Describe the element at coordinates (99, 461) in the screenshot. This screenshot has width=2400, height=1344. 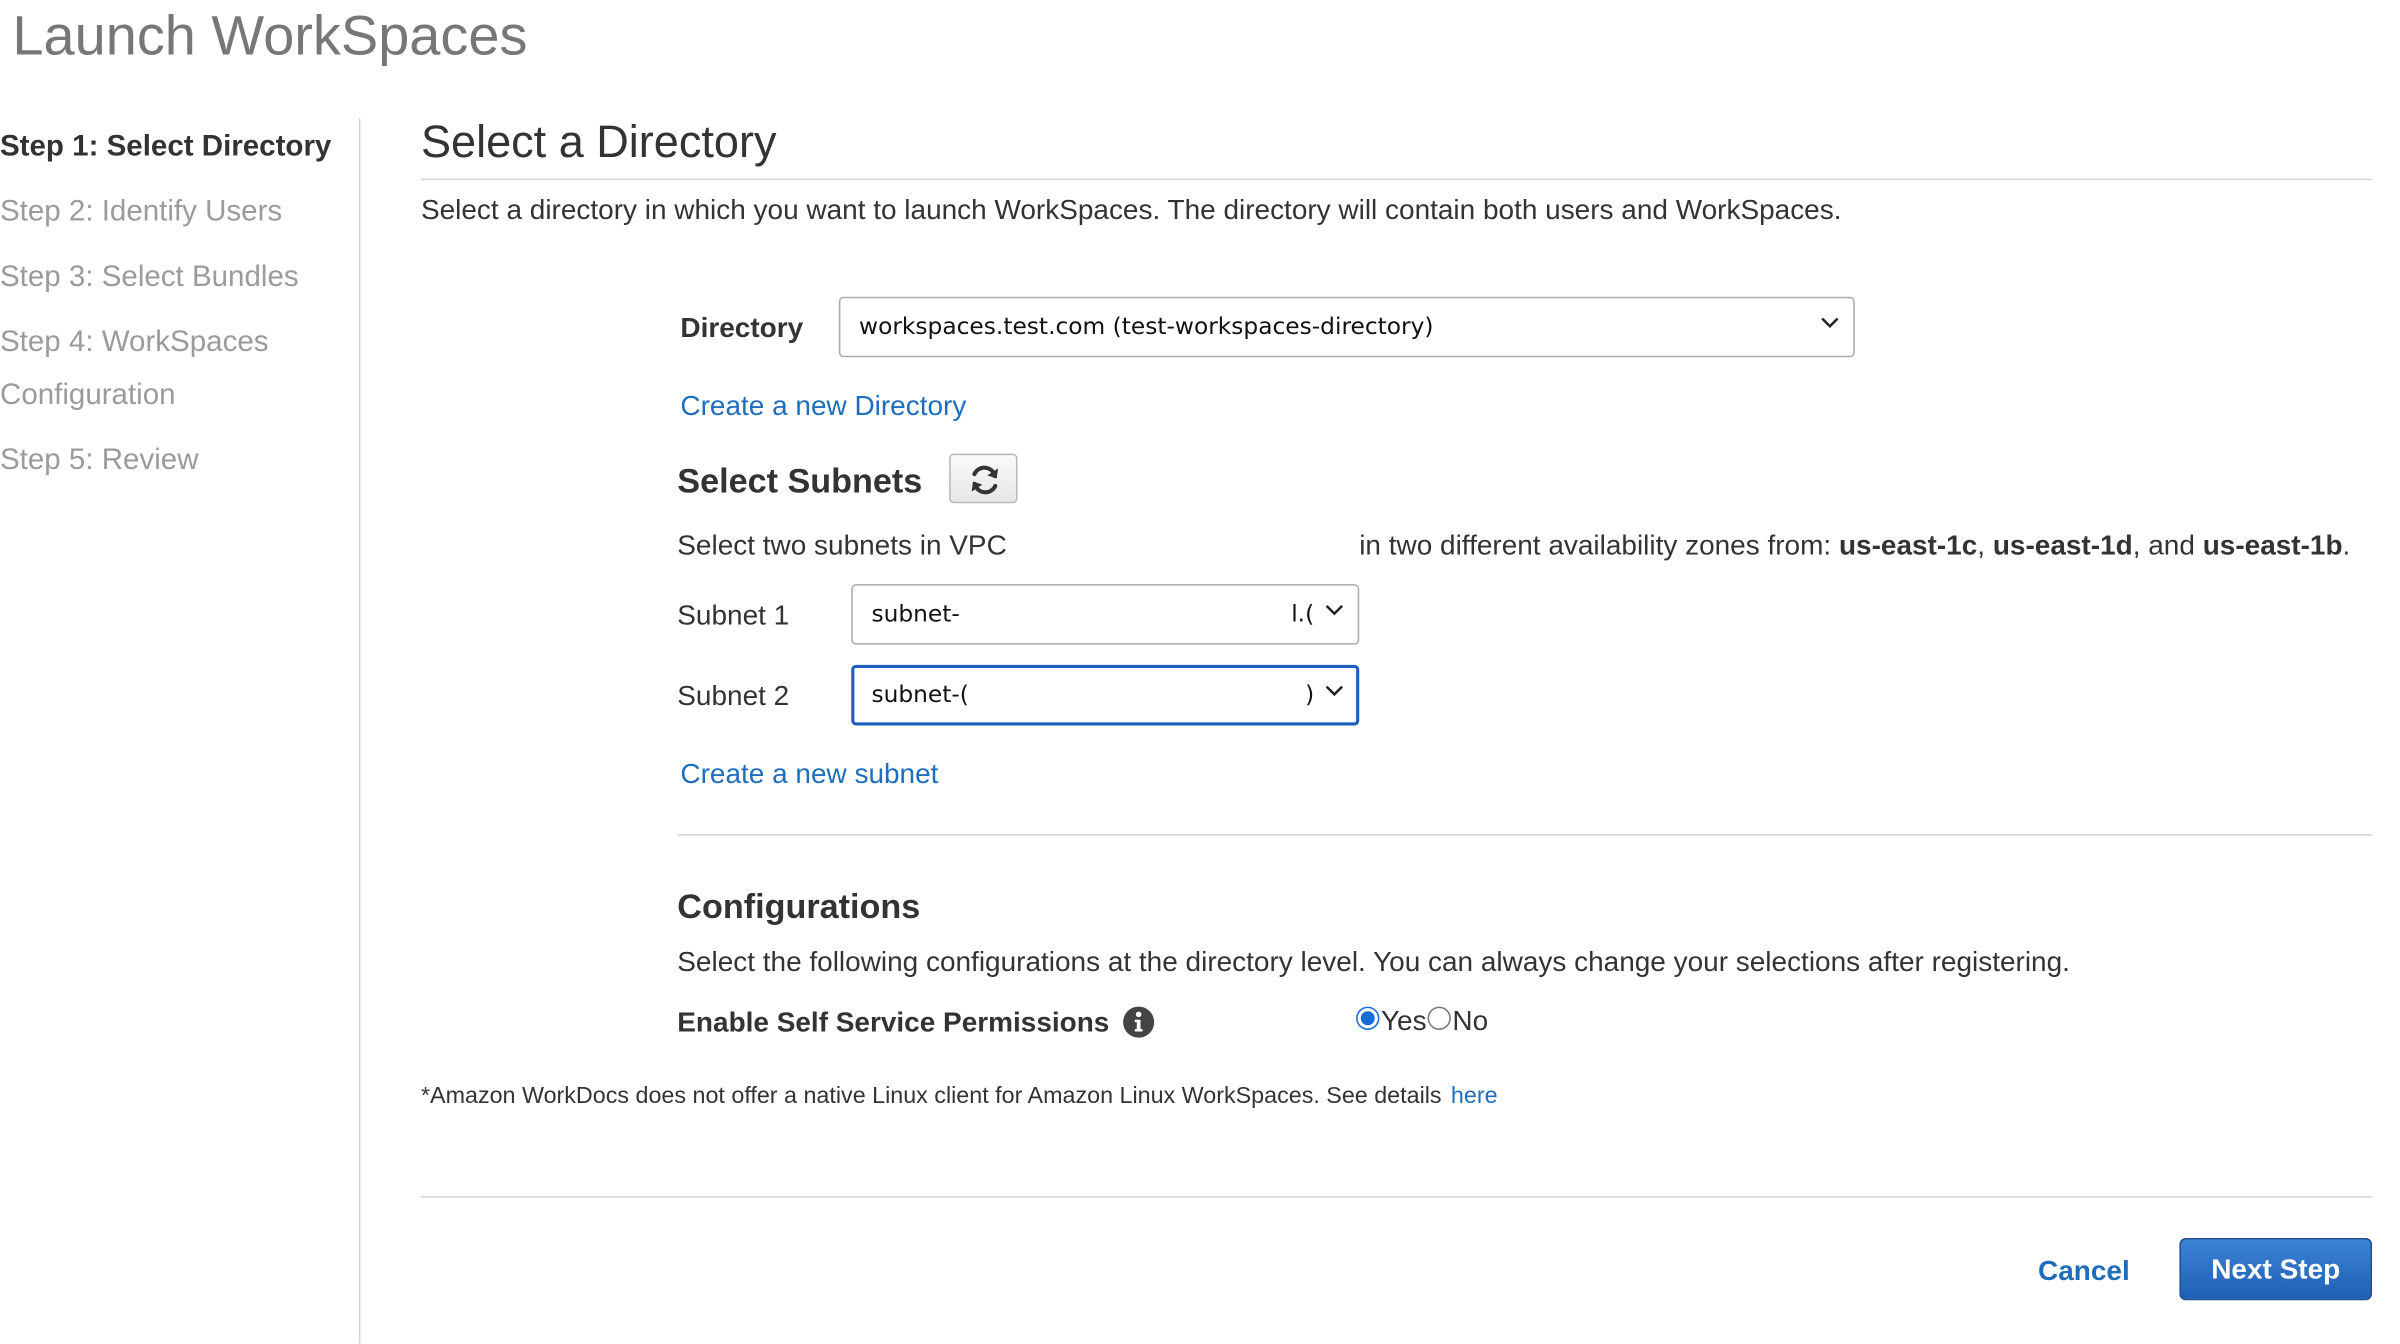
I see `step-review: Step 5: Review` at that location.